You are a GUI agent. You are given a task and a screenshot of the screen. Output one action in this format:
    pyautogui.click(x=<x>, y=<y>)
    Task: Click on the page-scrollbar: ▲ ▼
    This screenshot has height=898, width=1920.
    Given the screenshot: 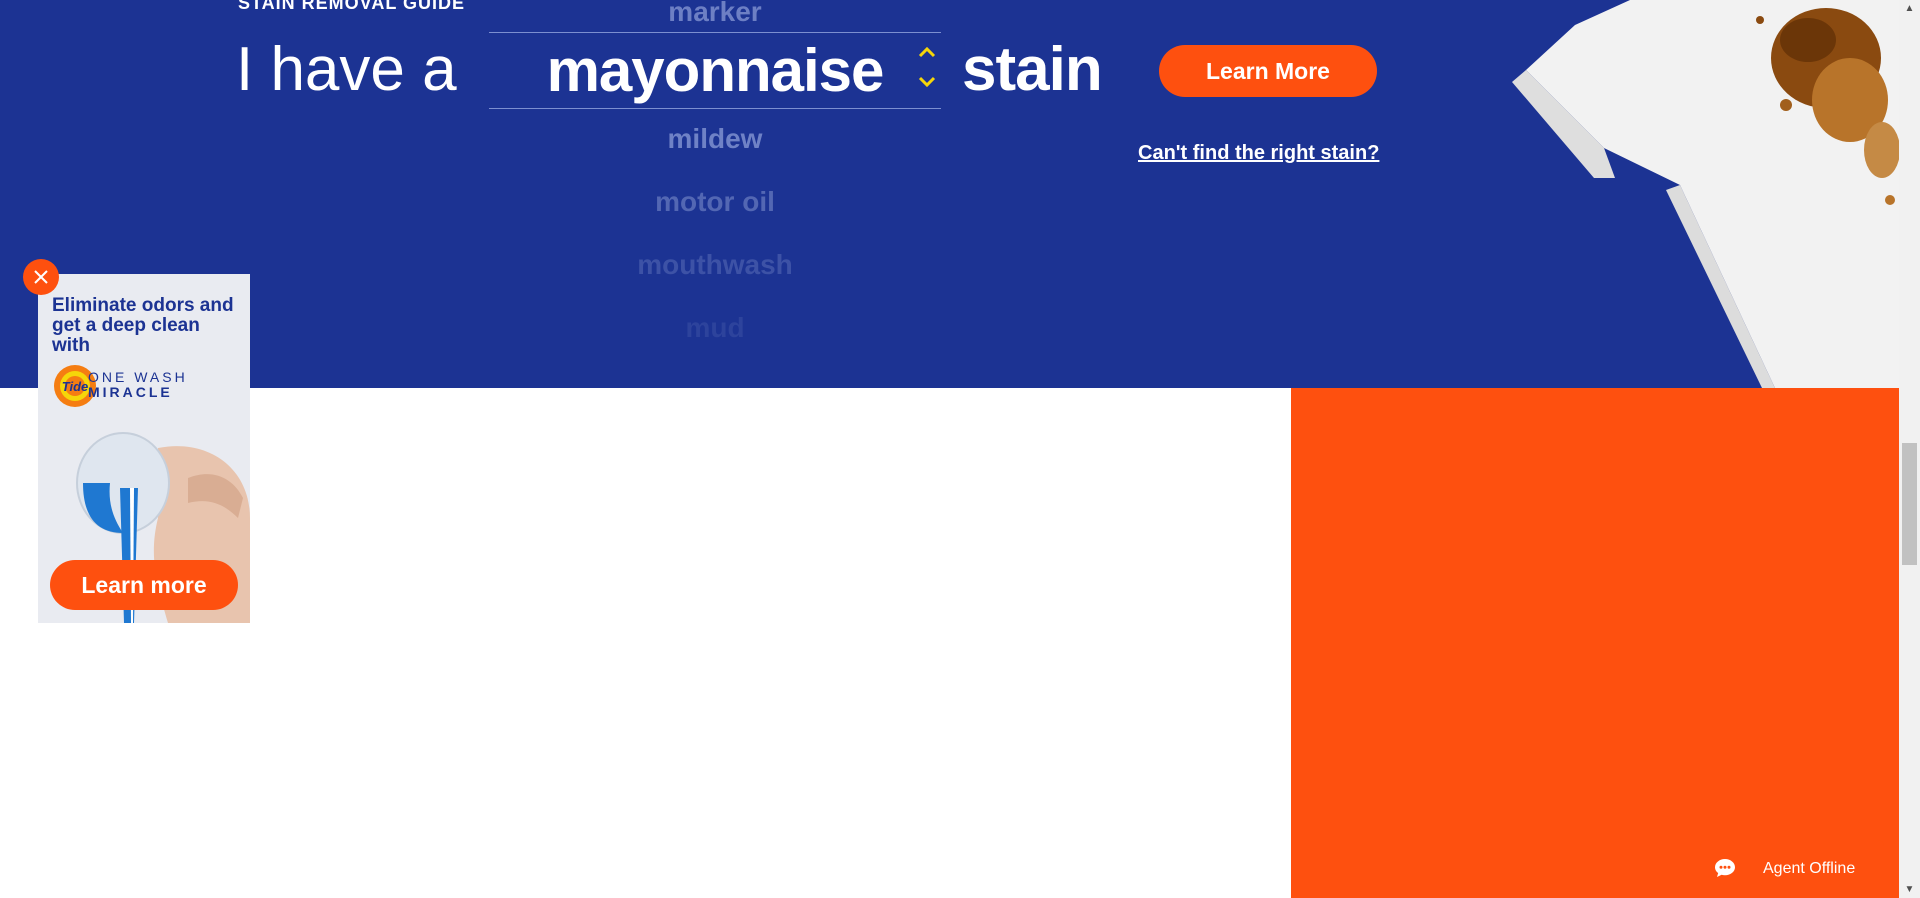 What is the action you would take?
    pyautogui.click(x=1909, y=449)
    